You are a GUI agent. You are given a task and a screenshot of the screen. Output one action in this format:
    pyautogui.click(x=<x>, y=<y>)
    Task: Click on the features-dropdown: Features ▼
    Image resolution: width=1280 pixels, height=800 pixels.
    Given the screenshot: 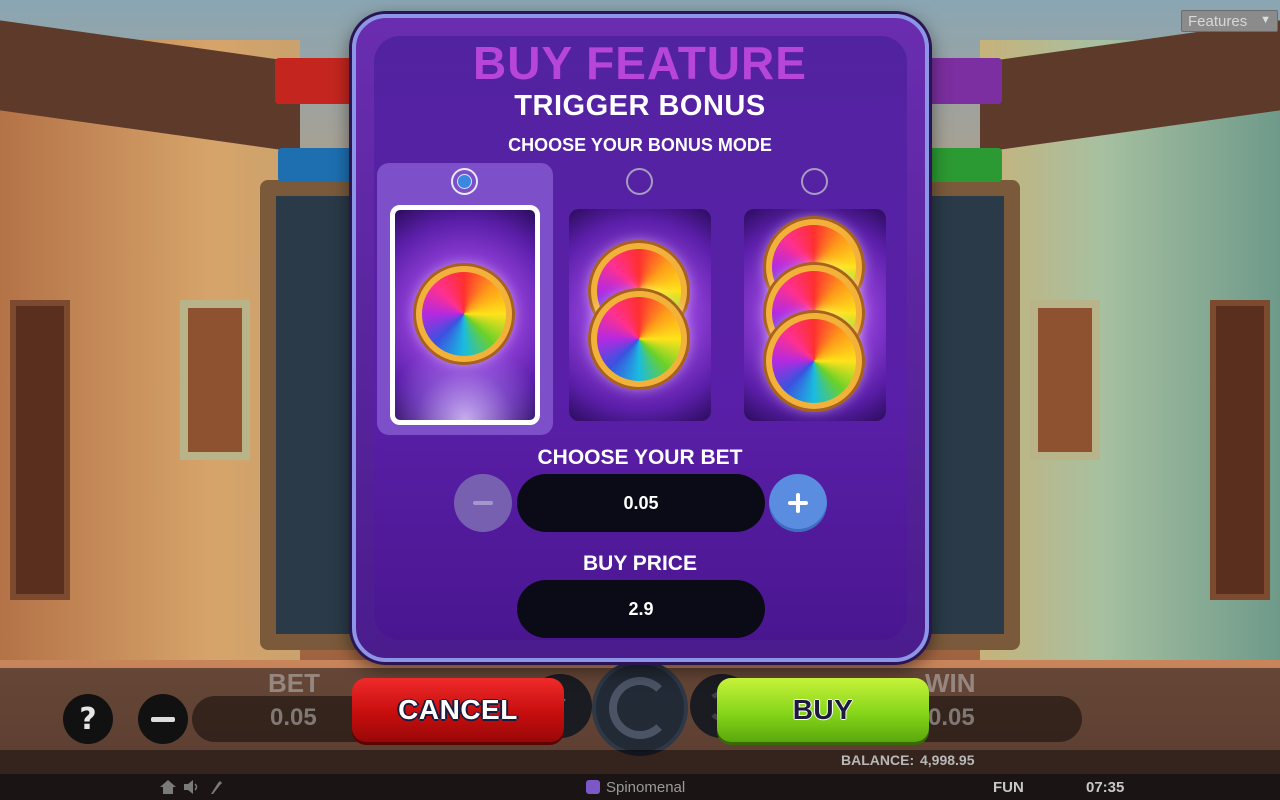 What is the action you would take?
    pyautogui.click(x=1229, y=21)
    